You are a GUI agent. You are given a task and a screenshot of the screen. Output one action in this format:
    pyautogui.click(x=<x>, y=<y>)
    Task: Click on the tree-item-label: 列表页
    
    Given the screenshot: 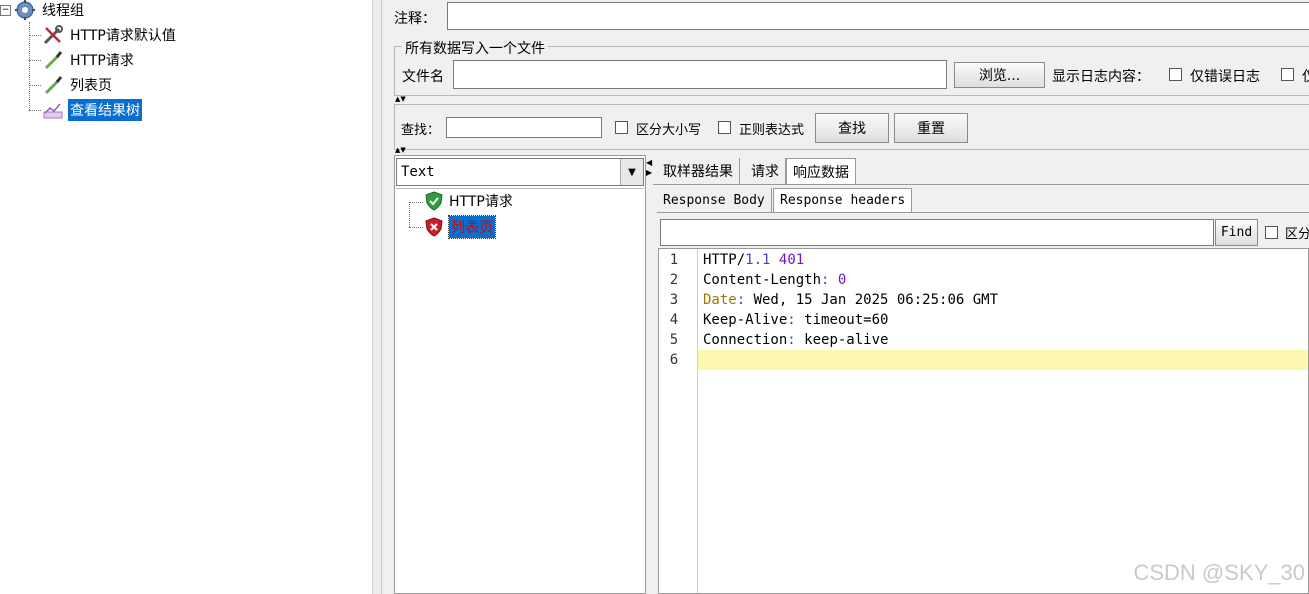 What is the action you would take?
    pyautogui.click(x=91, y=86)
    